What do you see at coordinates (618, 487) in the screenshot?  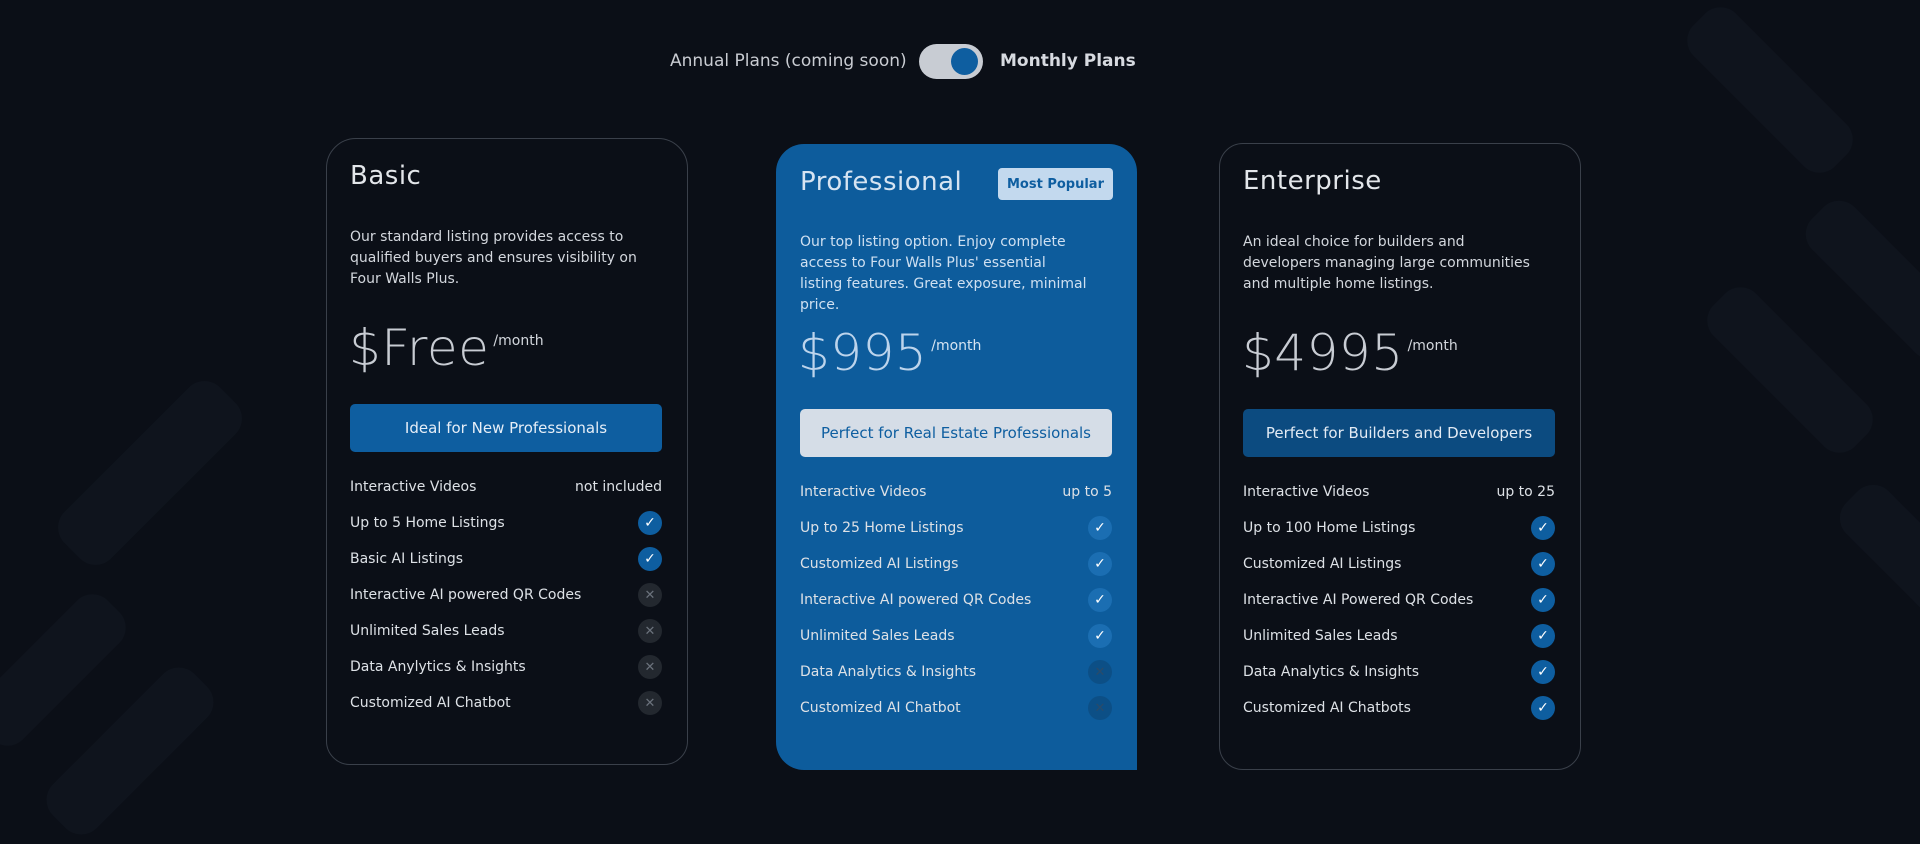 I see `feature-value: not included` at bounding box center [618, 487].